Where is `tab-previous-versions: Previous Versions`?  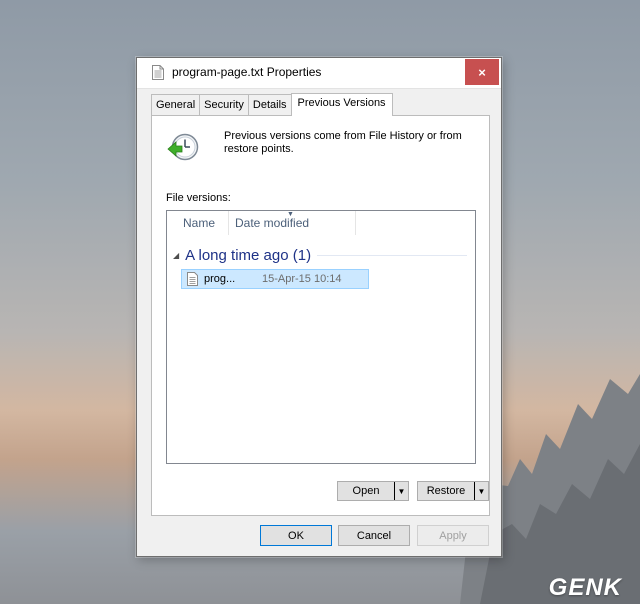
tab-previous-versions: Previous Versions is located at coordinates (341, 104).